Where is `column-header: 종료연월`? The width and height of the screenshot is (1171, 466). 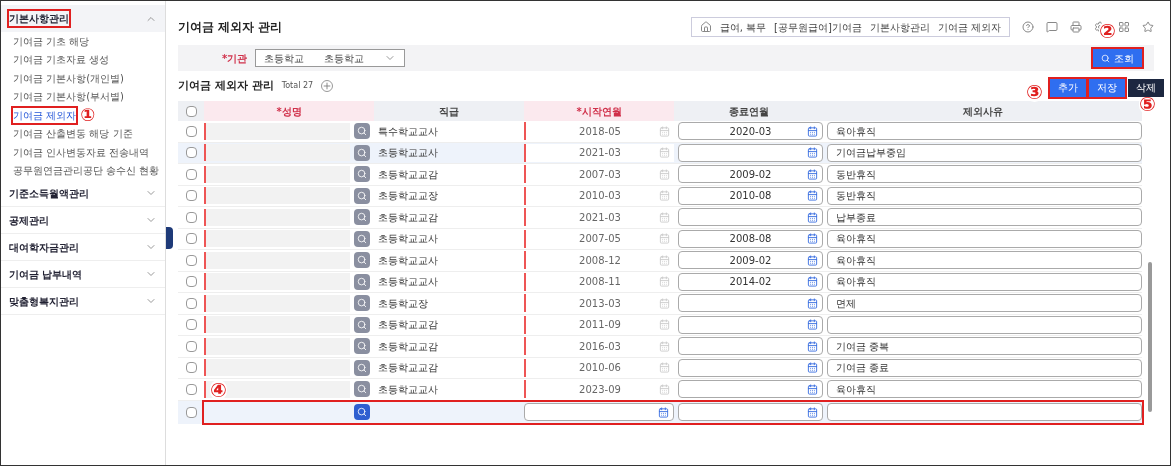 column-header: 종료연월 is located at coordinates (749, 111).